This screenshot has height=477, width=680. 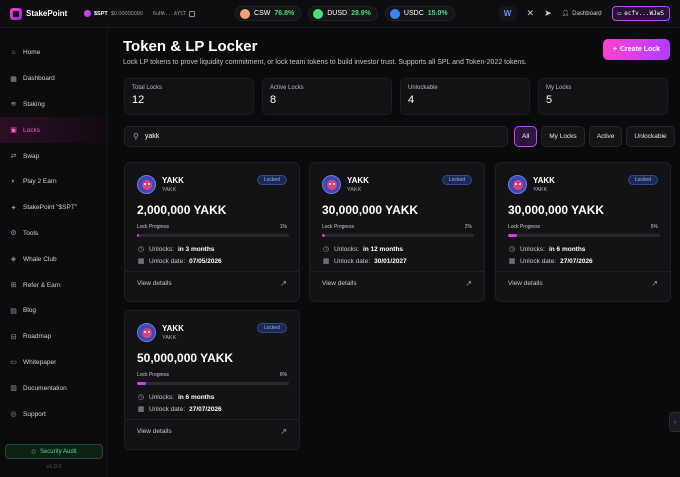 What do you see at coordinates (53, 105) in the screenshot?
I see `sidebar-item-staking: ≋ Staking` at bounding box center [53, 105].